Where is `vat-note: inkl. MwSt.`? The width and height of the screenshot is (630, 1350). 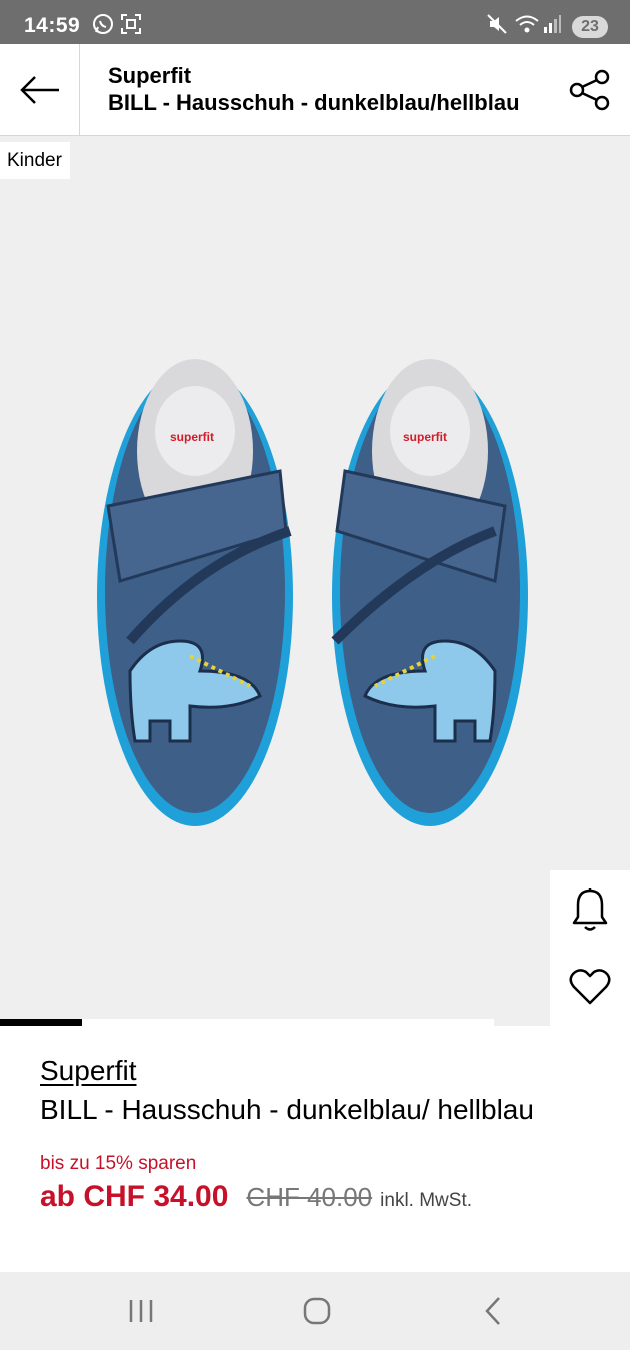
vat-note: inkl. MwSt. is located at coordinates (426, 1200).